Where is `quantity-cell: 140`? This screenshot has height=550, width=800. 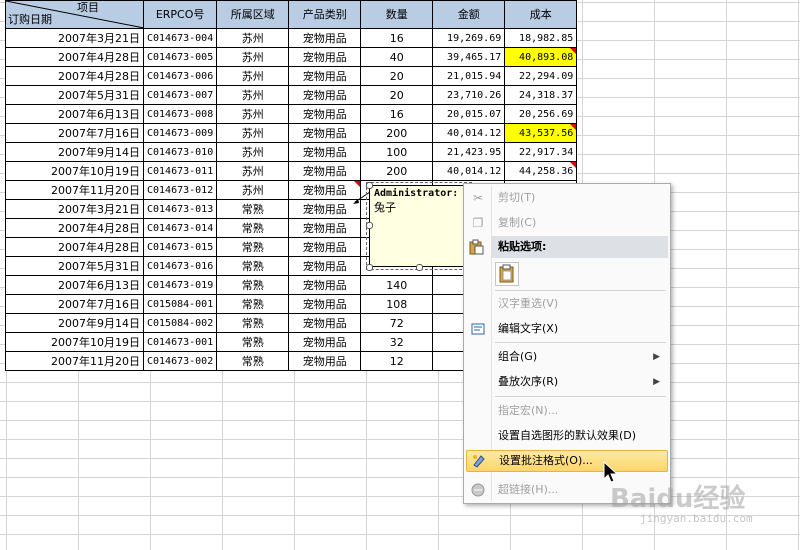 quantity-cell: 140 is located at coordinates (397, 285).